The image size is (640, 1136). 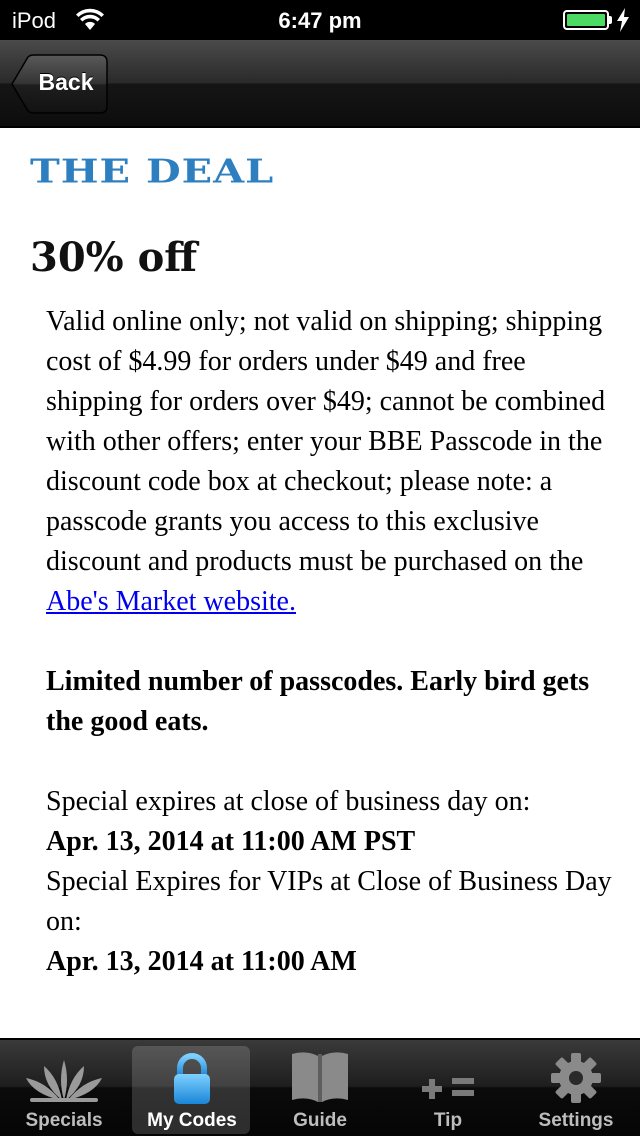 I want to click on tab-specials: Specials, so click(x=64, y=1088).